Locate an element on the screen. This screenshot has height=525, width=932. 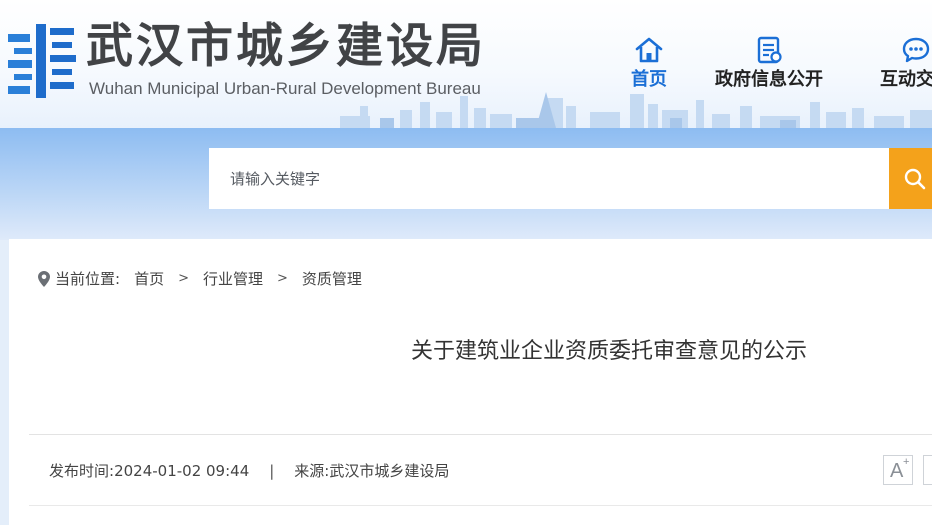
wuhan-bureau-logo-icon is located at coordinates (42, 61).